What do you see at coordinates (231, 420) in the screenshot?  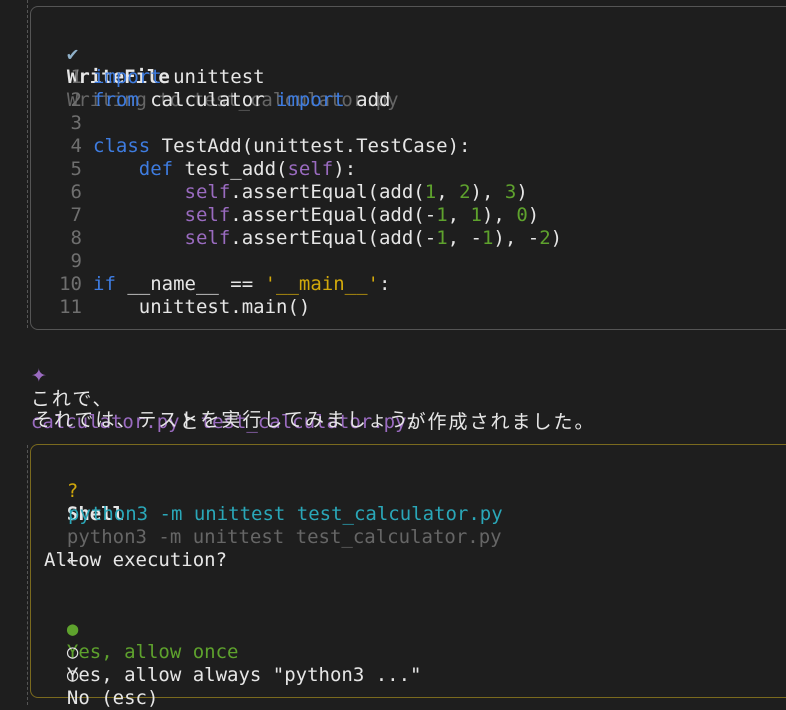 I see `assistant-message-2: それでは、テストを実行してみましょう。` at bounding box center [231, 420].